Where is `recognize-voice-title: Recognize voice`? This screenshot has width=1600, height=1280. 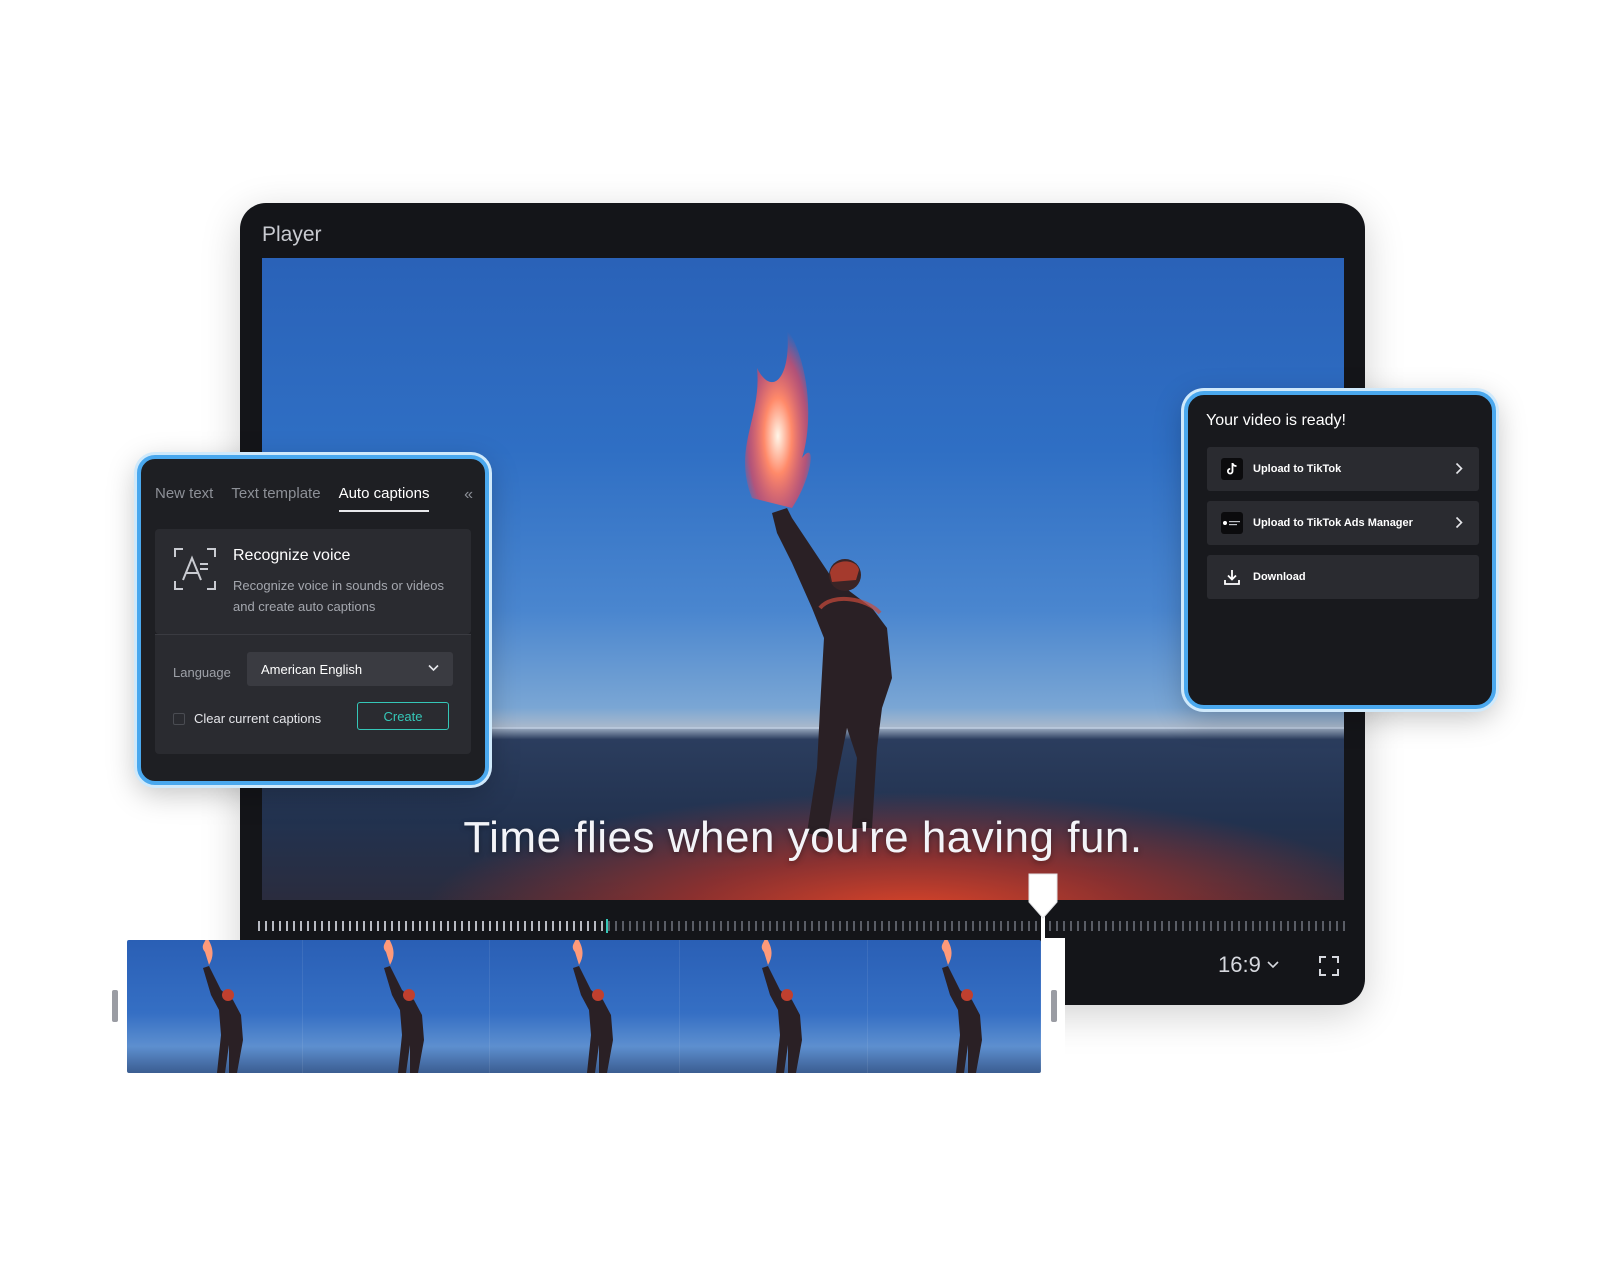
recognize-voice-title: Recognize voice is located at coordinates (292, 555).